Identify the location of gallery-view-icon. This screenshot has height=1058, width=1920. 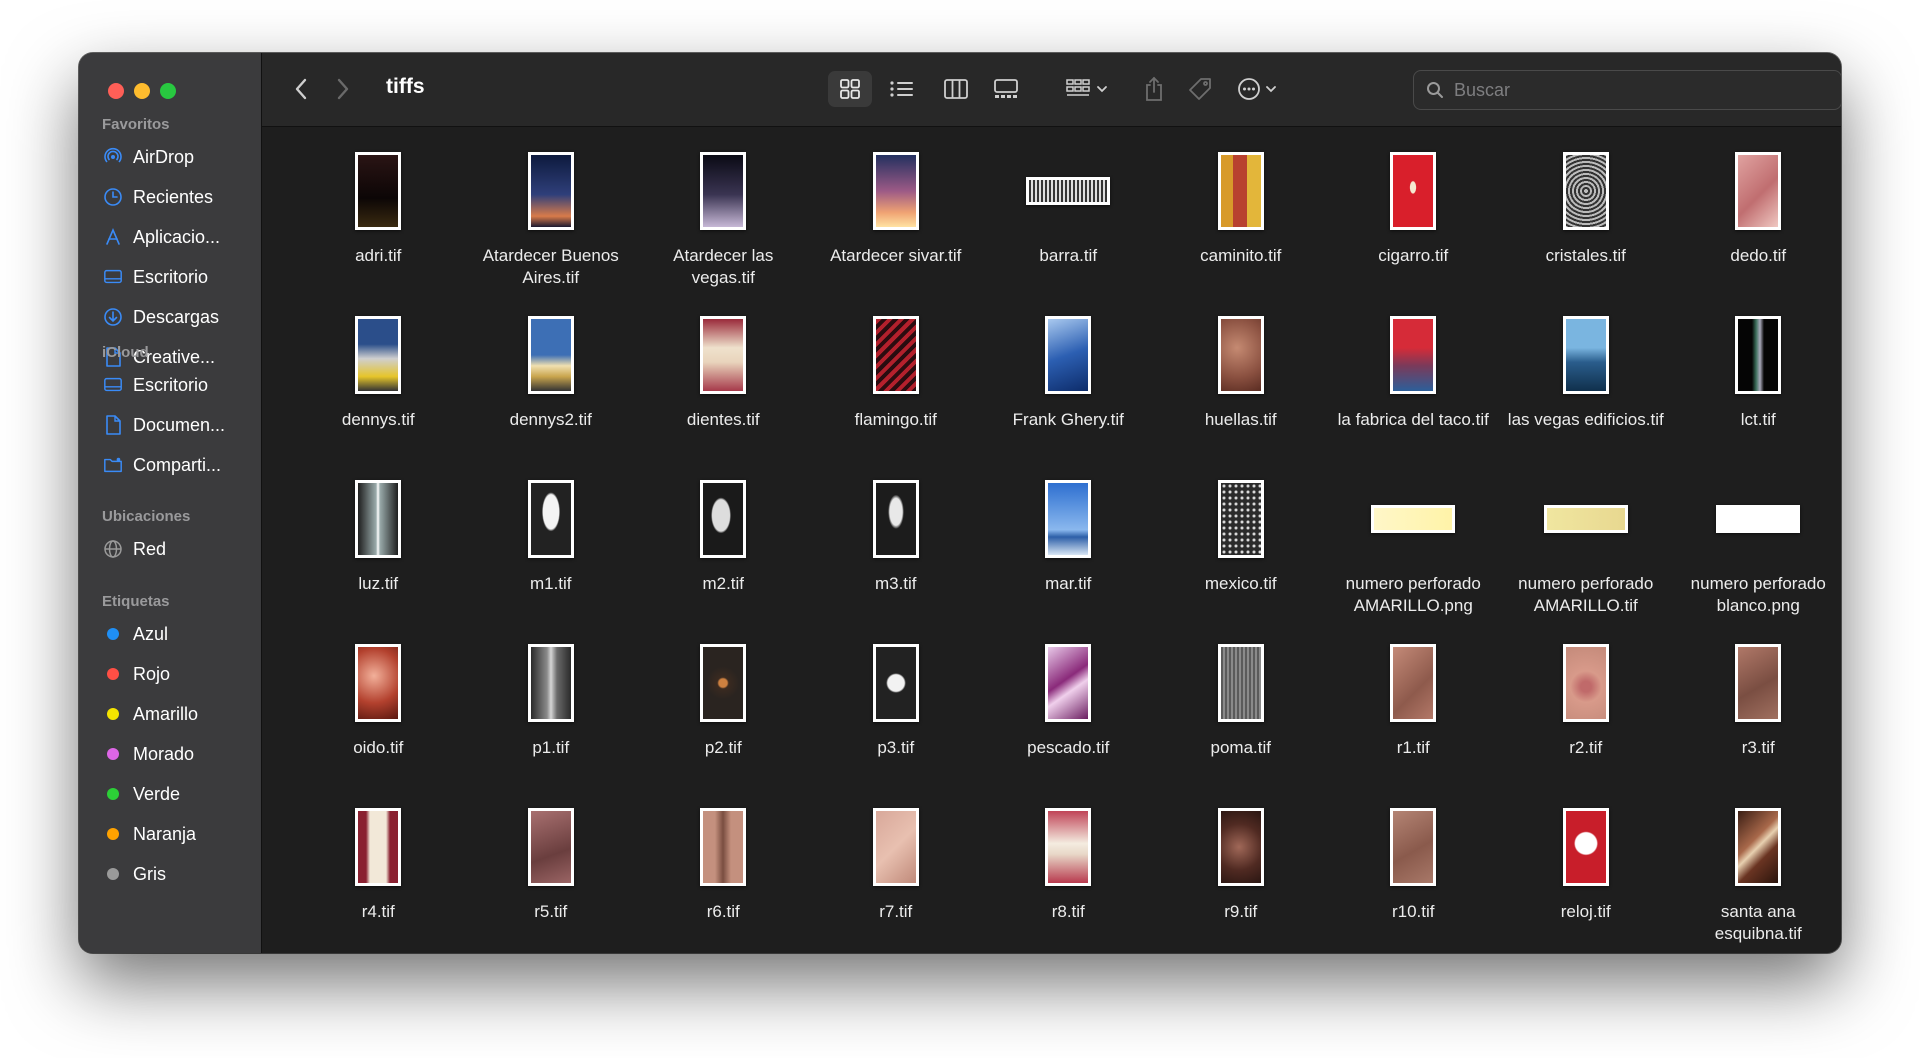
(1006, 88).